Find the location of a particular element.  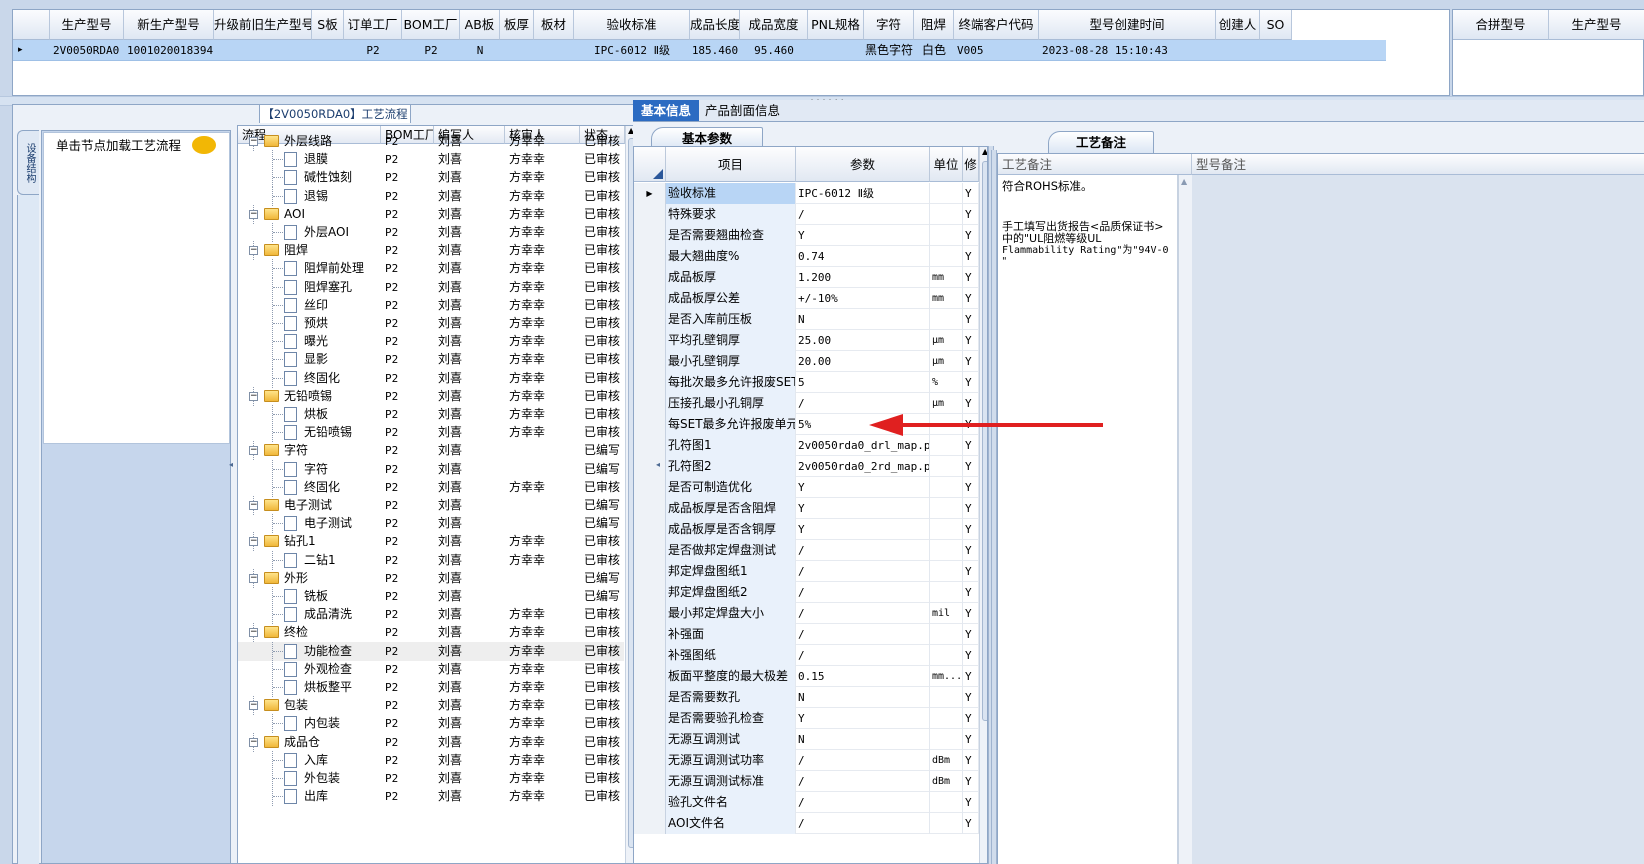

param-row: 成品板厚公差 +/-10% mm Y is located at coordinates (806, 298).